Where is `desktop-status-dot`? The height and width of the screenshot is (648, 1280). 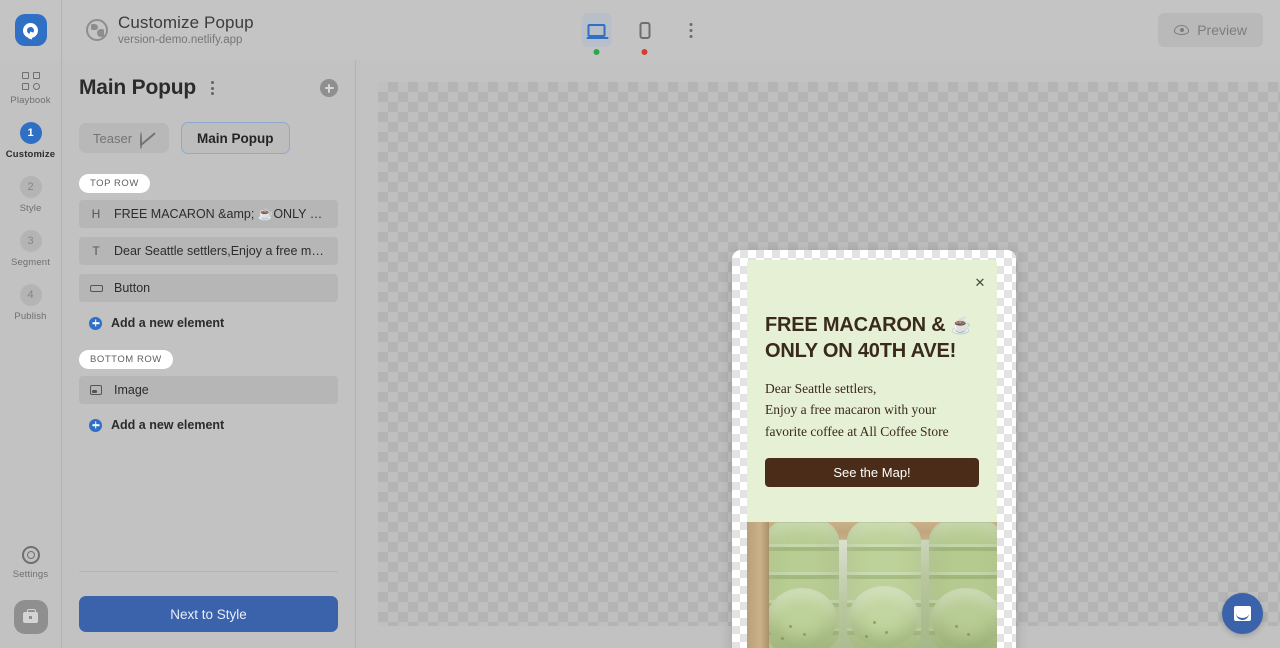 desktop-status-dot is located at coordinates (596, 52).